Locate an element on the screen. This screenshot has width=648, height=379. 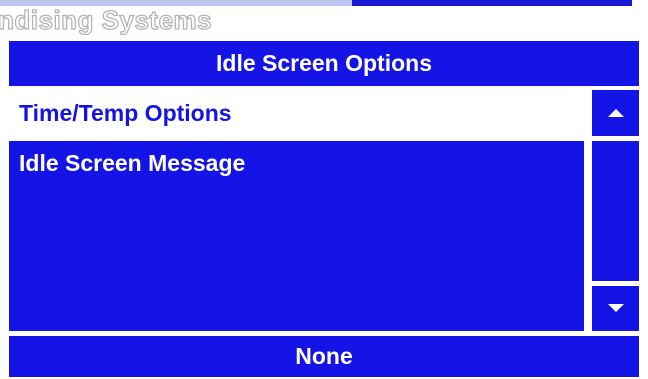
scroll-up-button is located at coordinates (615, 113).